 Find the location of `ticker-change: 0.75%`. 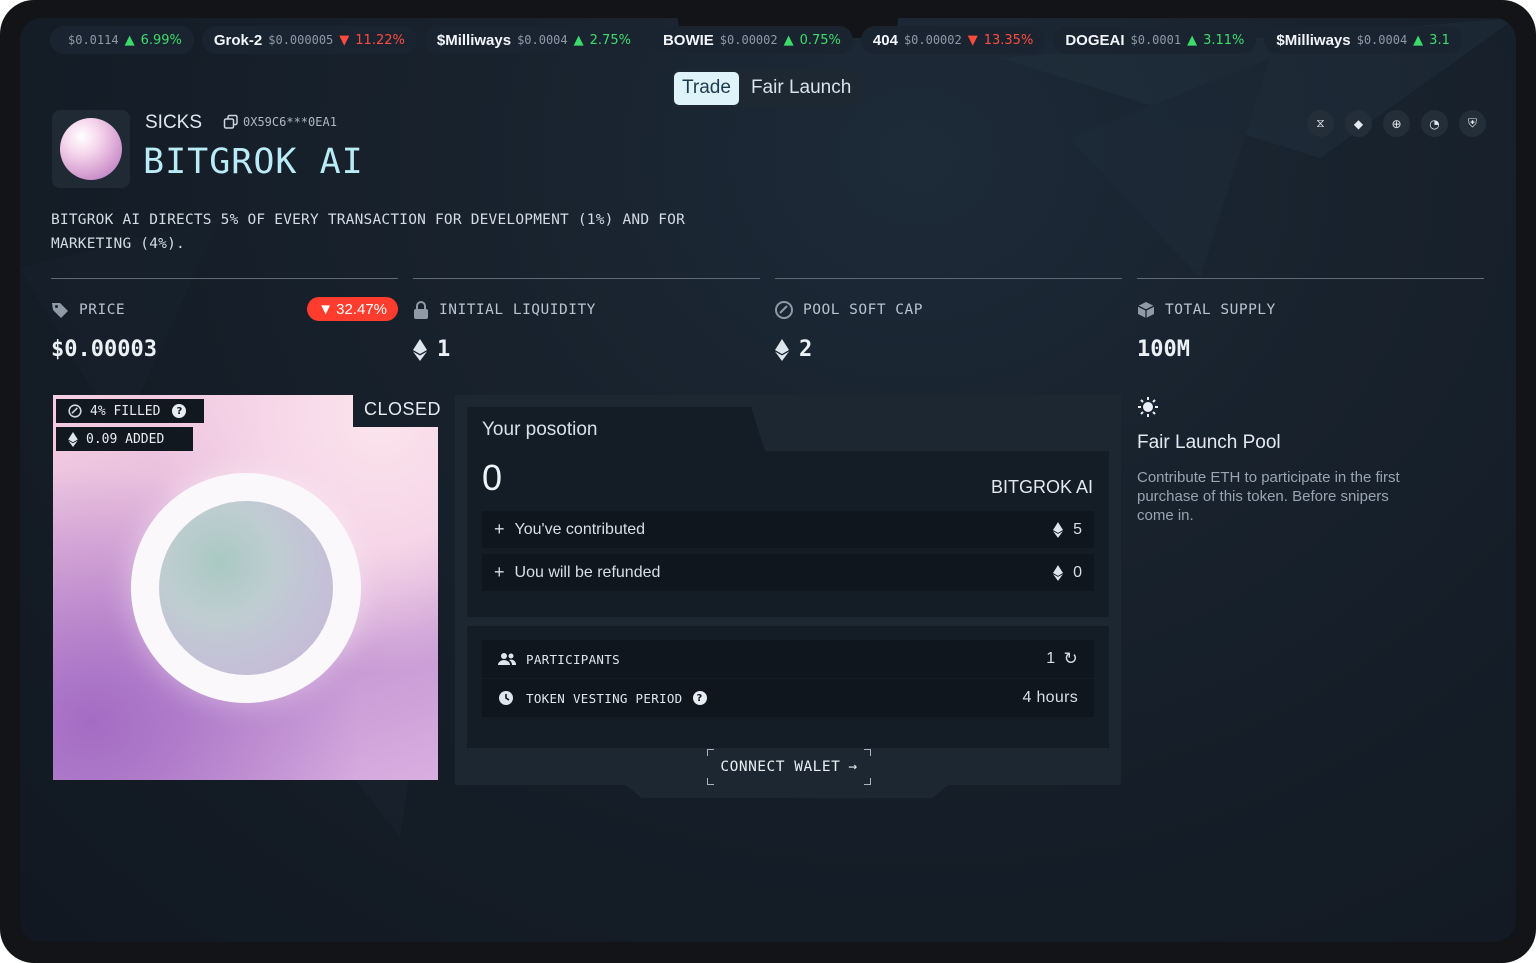

ticker-change: 0.75% is located at coordinates (820, 40).